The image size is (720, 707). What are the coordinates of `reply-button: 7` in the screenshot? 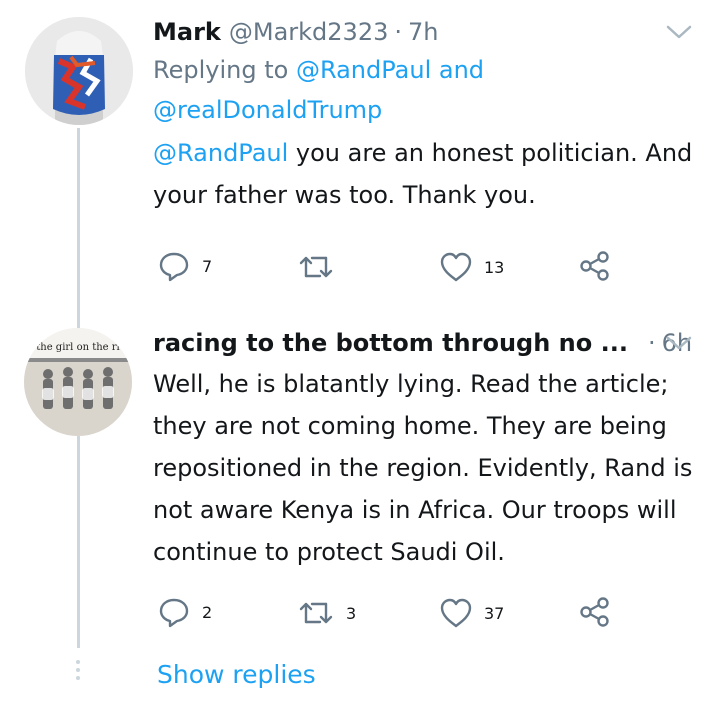 It's located at (185, 266).